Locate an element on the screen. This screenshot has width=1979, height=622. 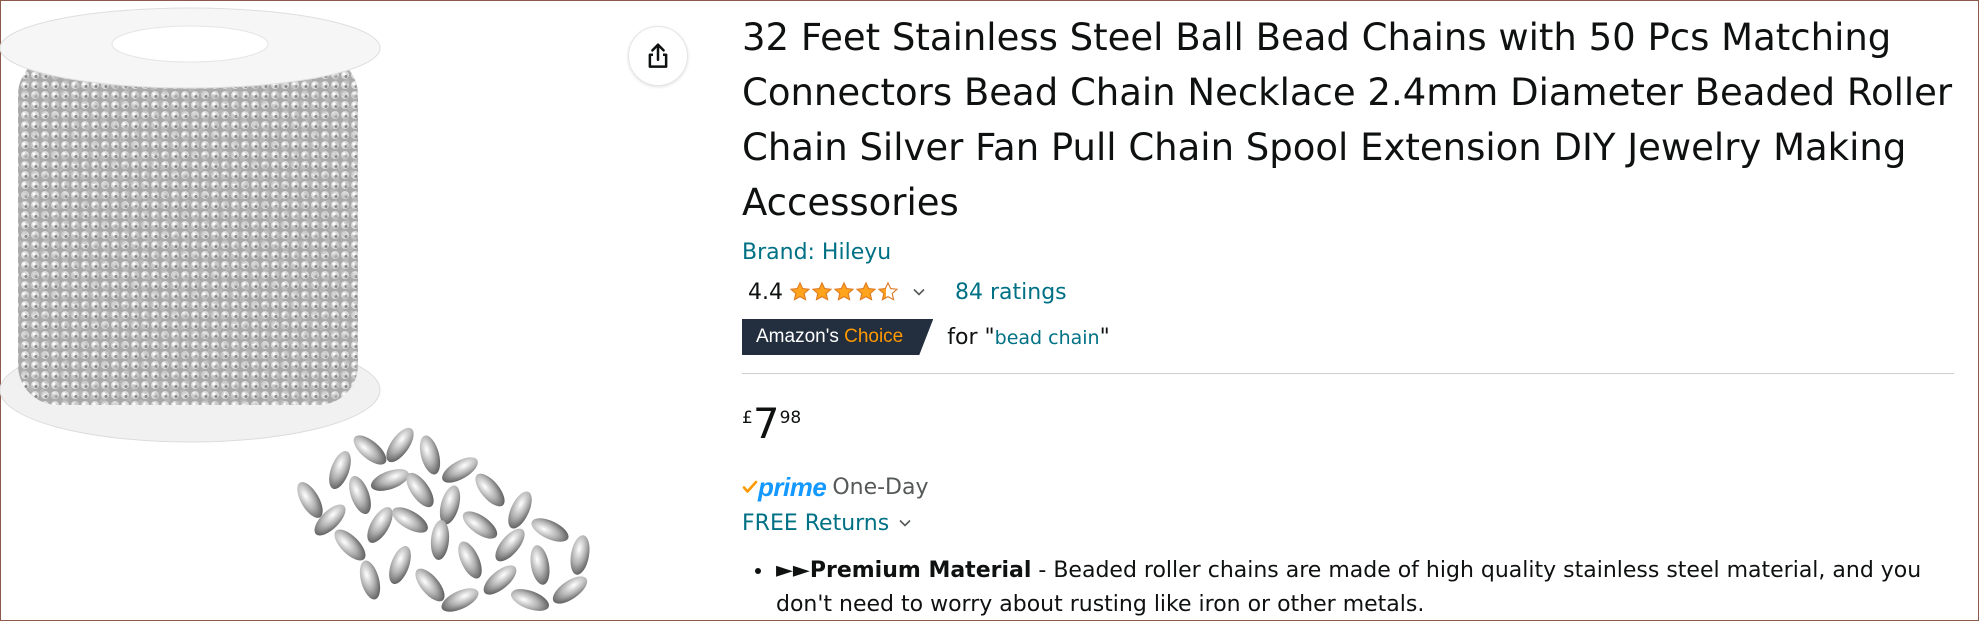
share-icon is located at coordinates (658, 55).